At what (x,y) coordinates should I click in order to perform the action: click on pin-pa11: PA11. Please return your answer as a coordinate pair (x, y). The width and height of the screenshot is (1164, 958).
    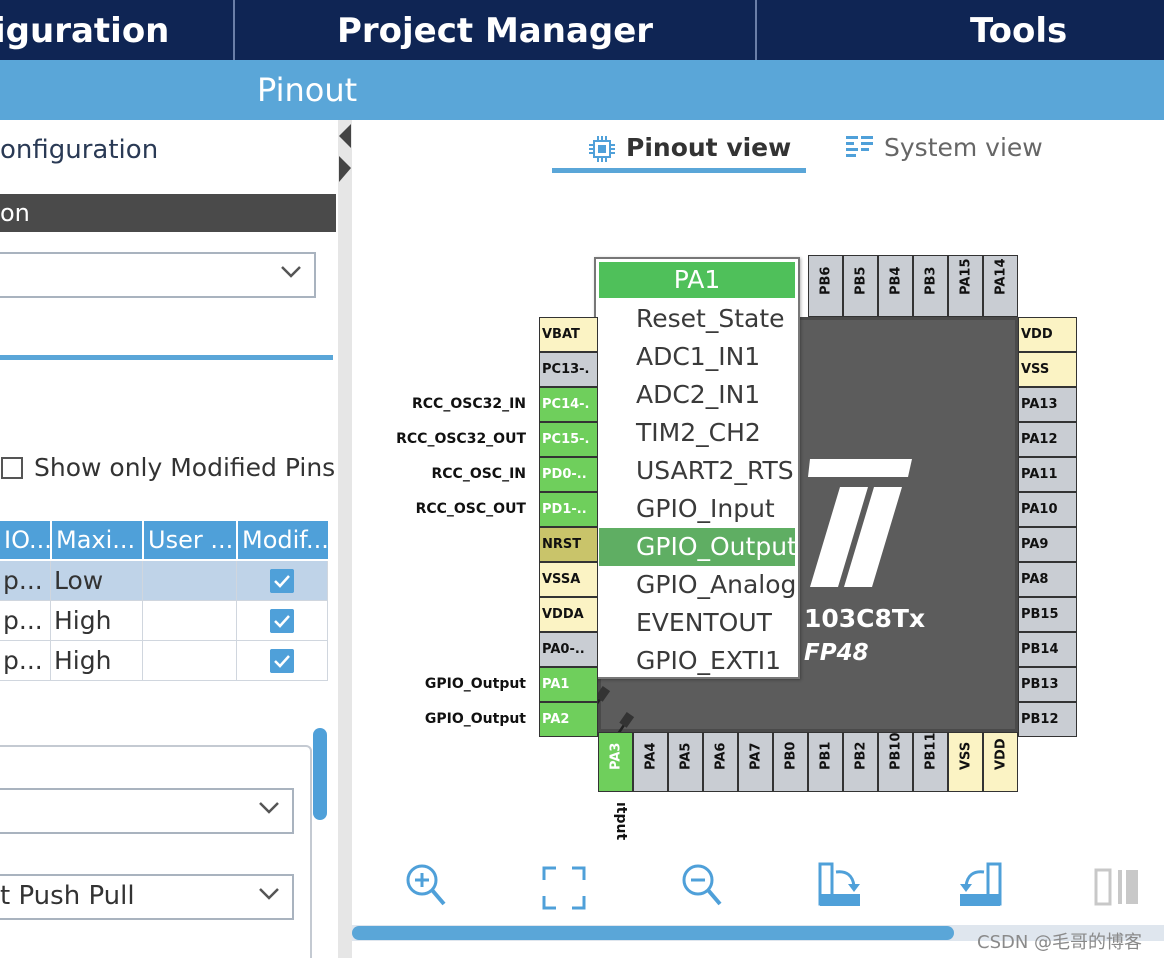
    Looking at the image, I should click on (1047, 474).